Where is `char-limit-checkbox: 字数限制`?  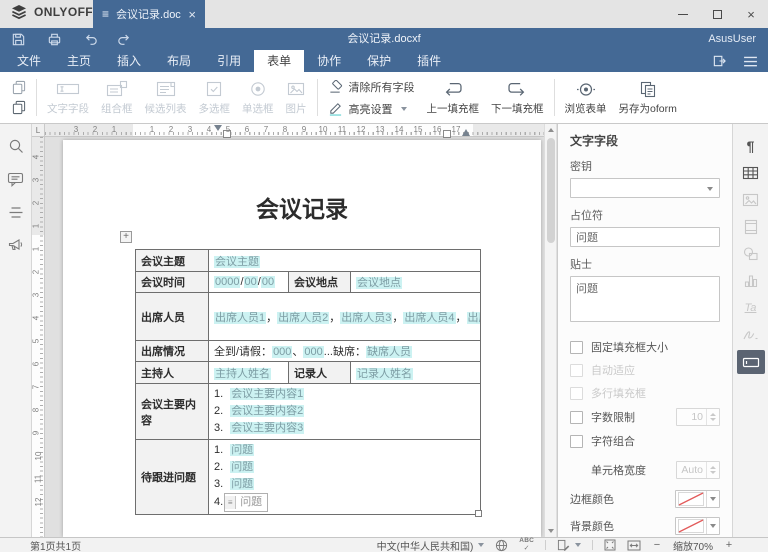 char-limit-checkbox: 字数限制 is located at coordinates (602, 417).